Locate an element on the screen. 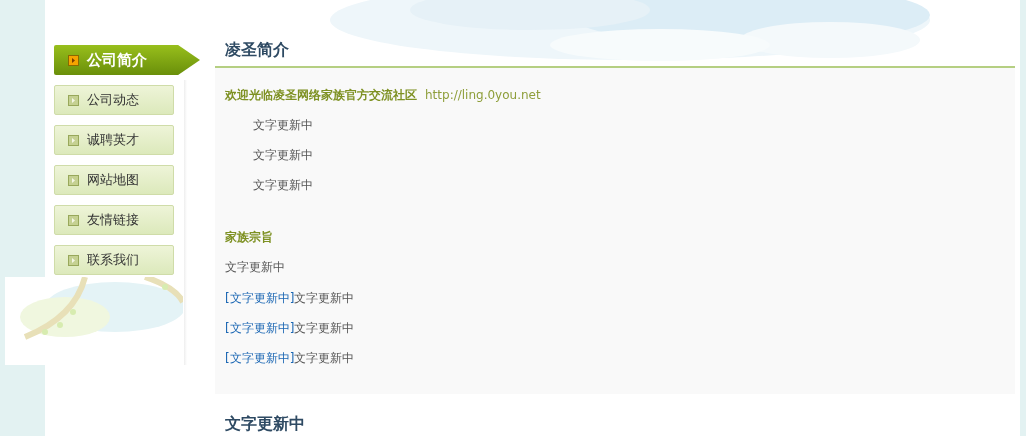 This screenshot has height=436, width=1026. section-title: 文字更新中 is located at coordinates (265, 424).